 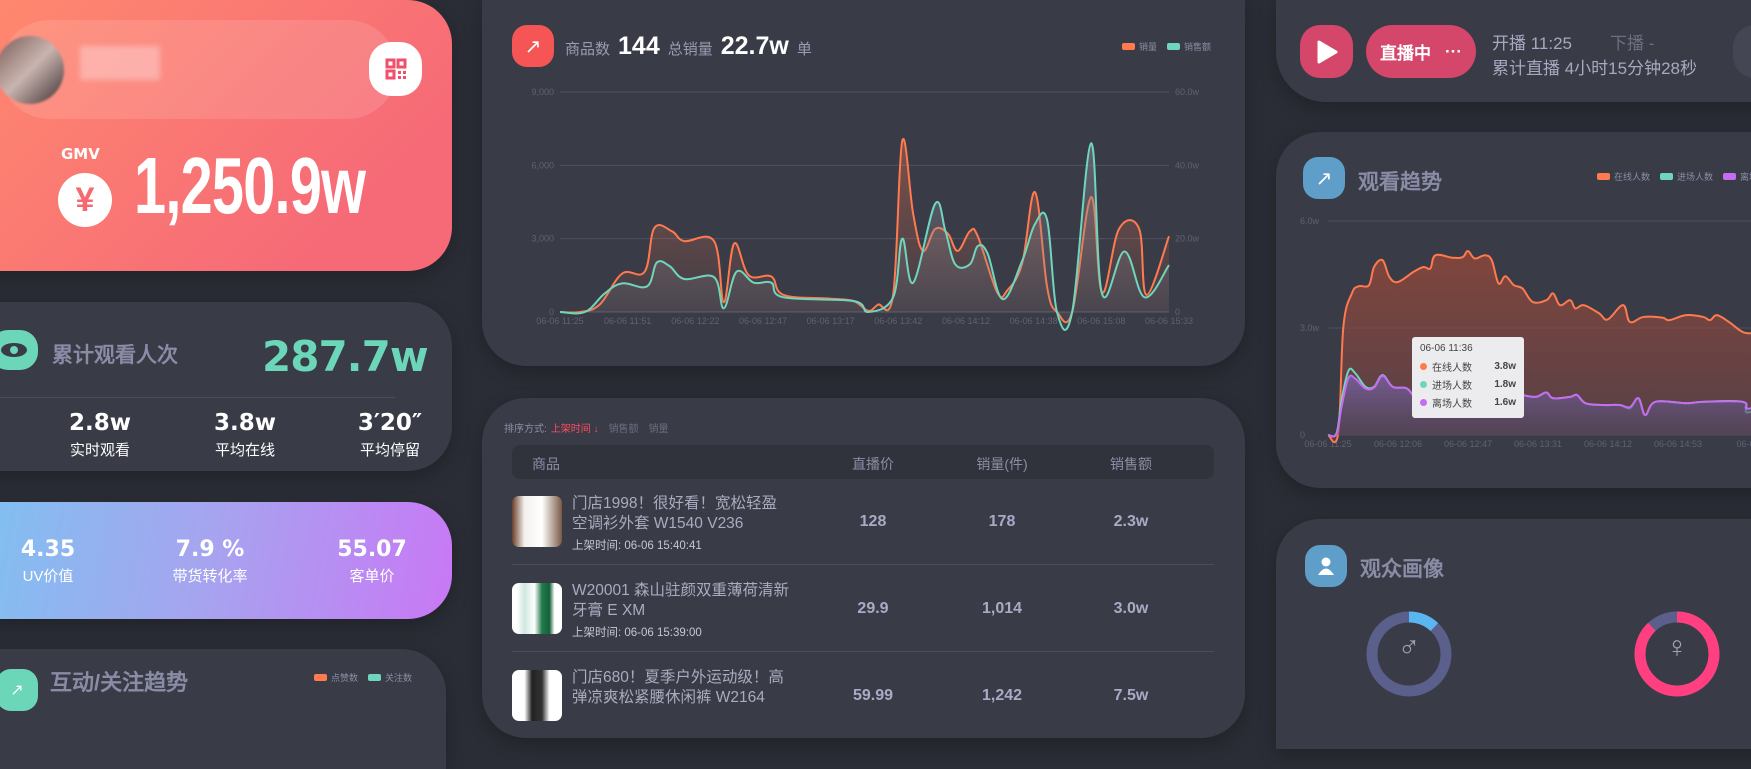 I want to click on interaction-title: 互动/关注趋势, so click(x=119, y=682).